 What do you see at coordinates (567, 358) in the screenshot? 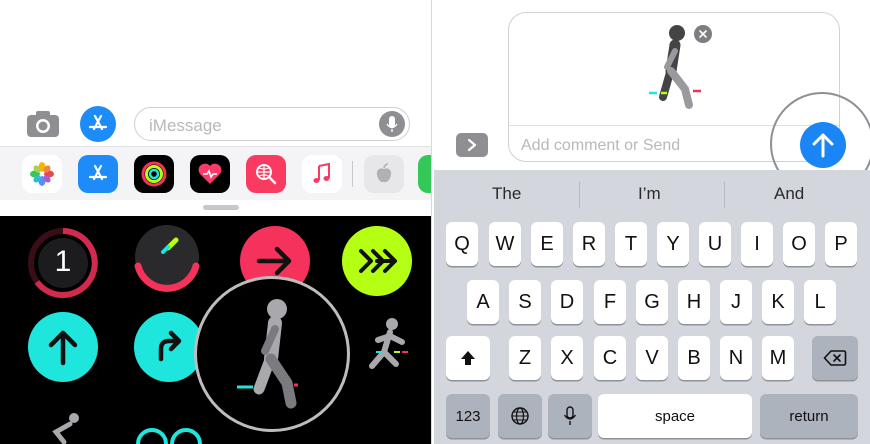
I see `key-x: X` at bounding box center [567, 358].